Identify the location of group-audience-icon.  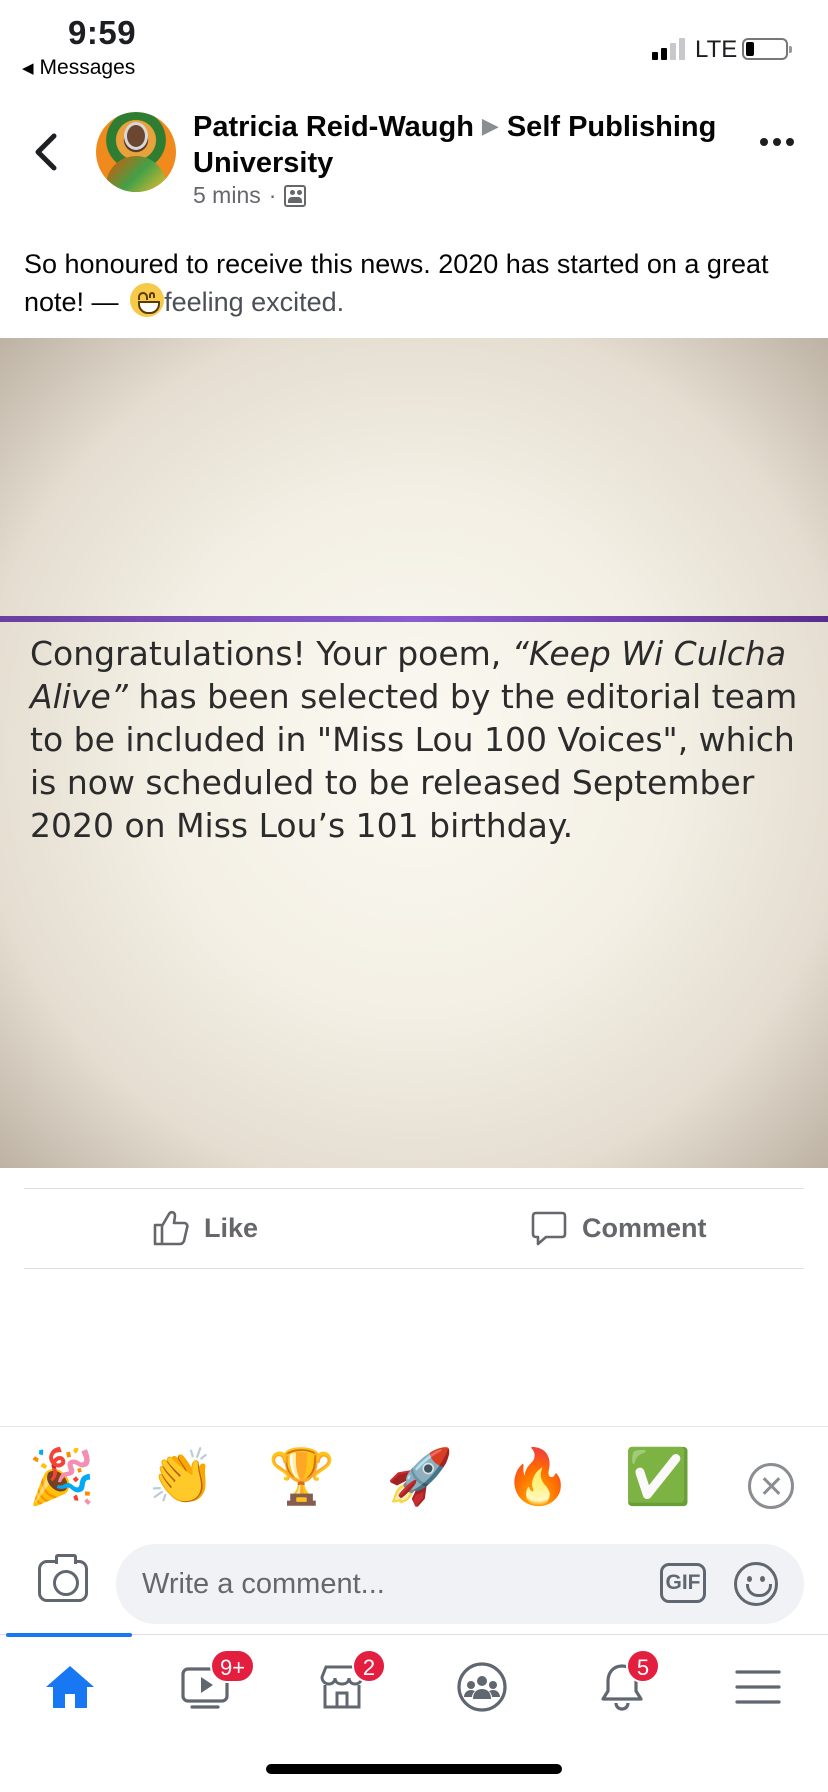
(295, 195).